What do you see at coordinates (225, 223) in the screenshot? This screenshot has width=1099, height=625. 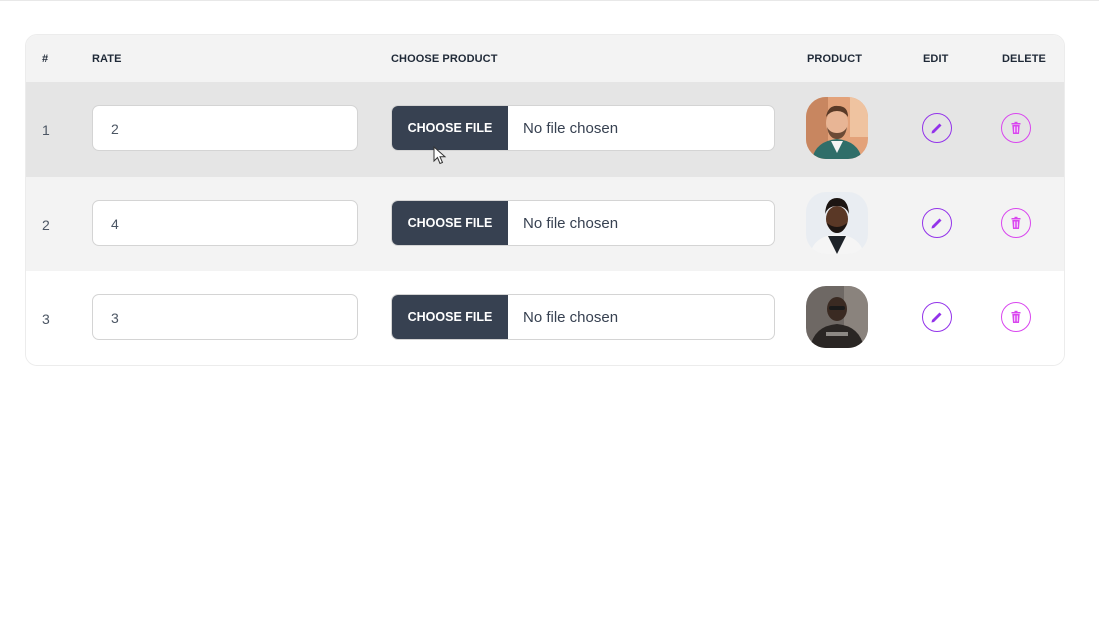 I see `rate-input: 4` at bounding box center [225, 223].